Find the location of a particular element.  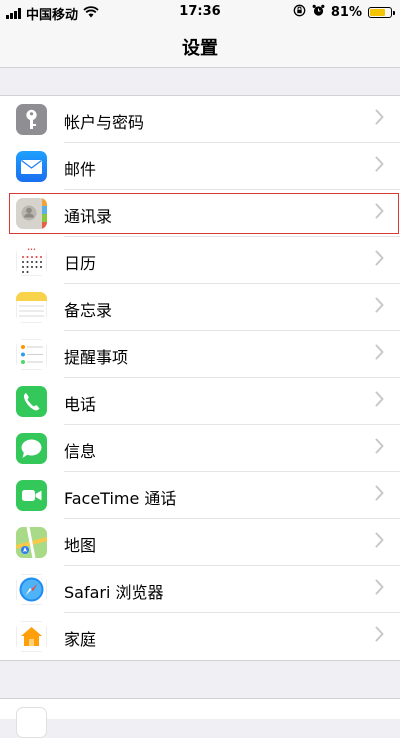

status-right: 81% is located at coordinates (344, 12).